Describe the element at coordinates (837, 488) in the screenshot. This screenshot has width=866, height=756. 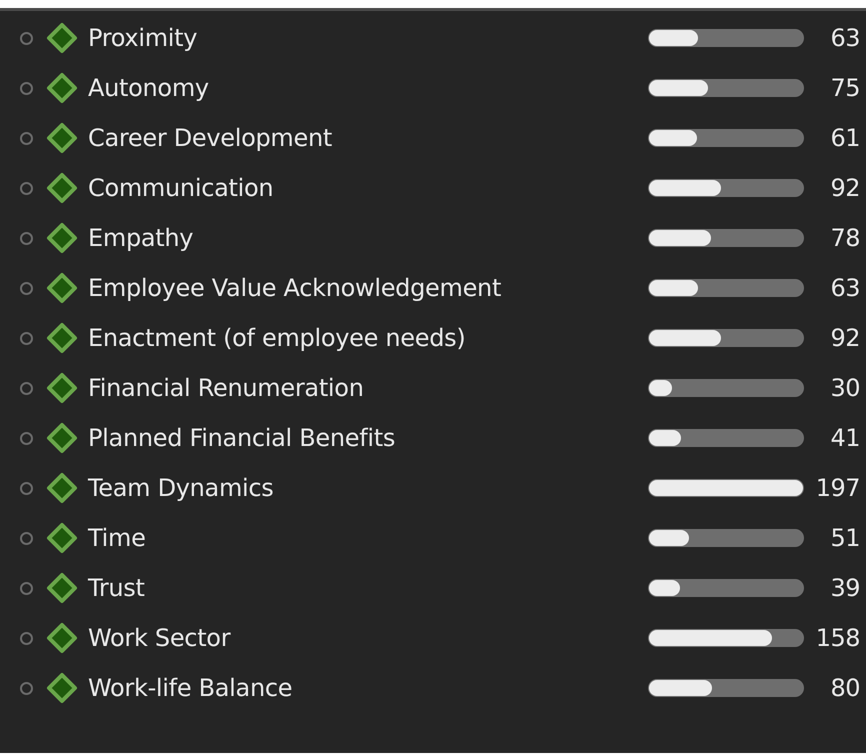
I see `item-value: 197` at that location.